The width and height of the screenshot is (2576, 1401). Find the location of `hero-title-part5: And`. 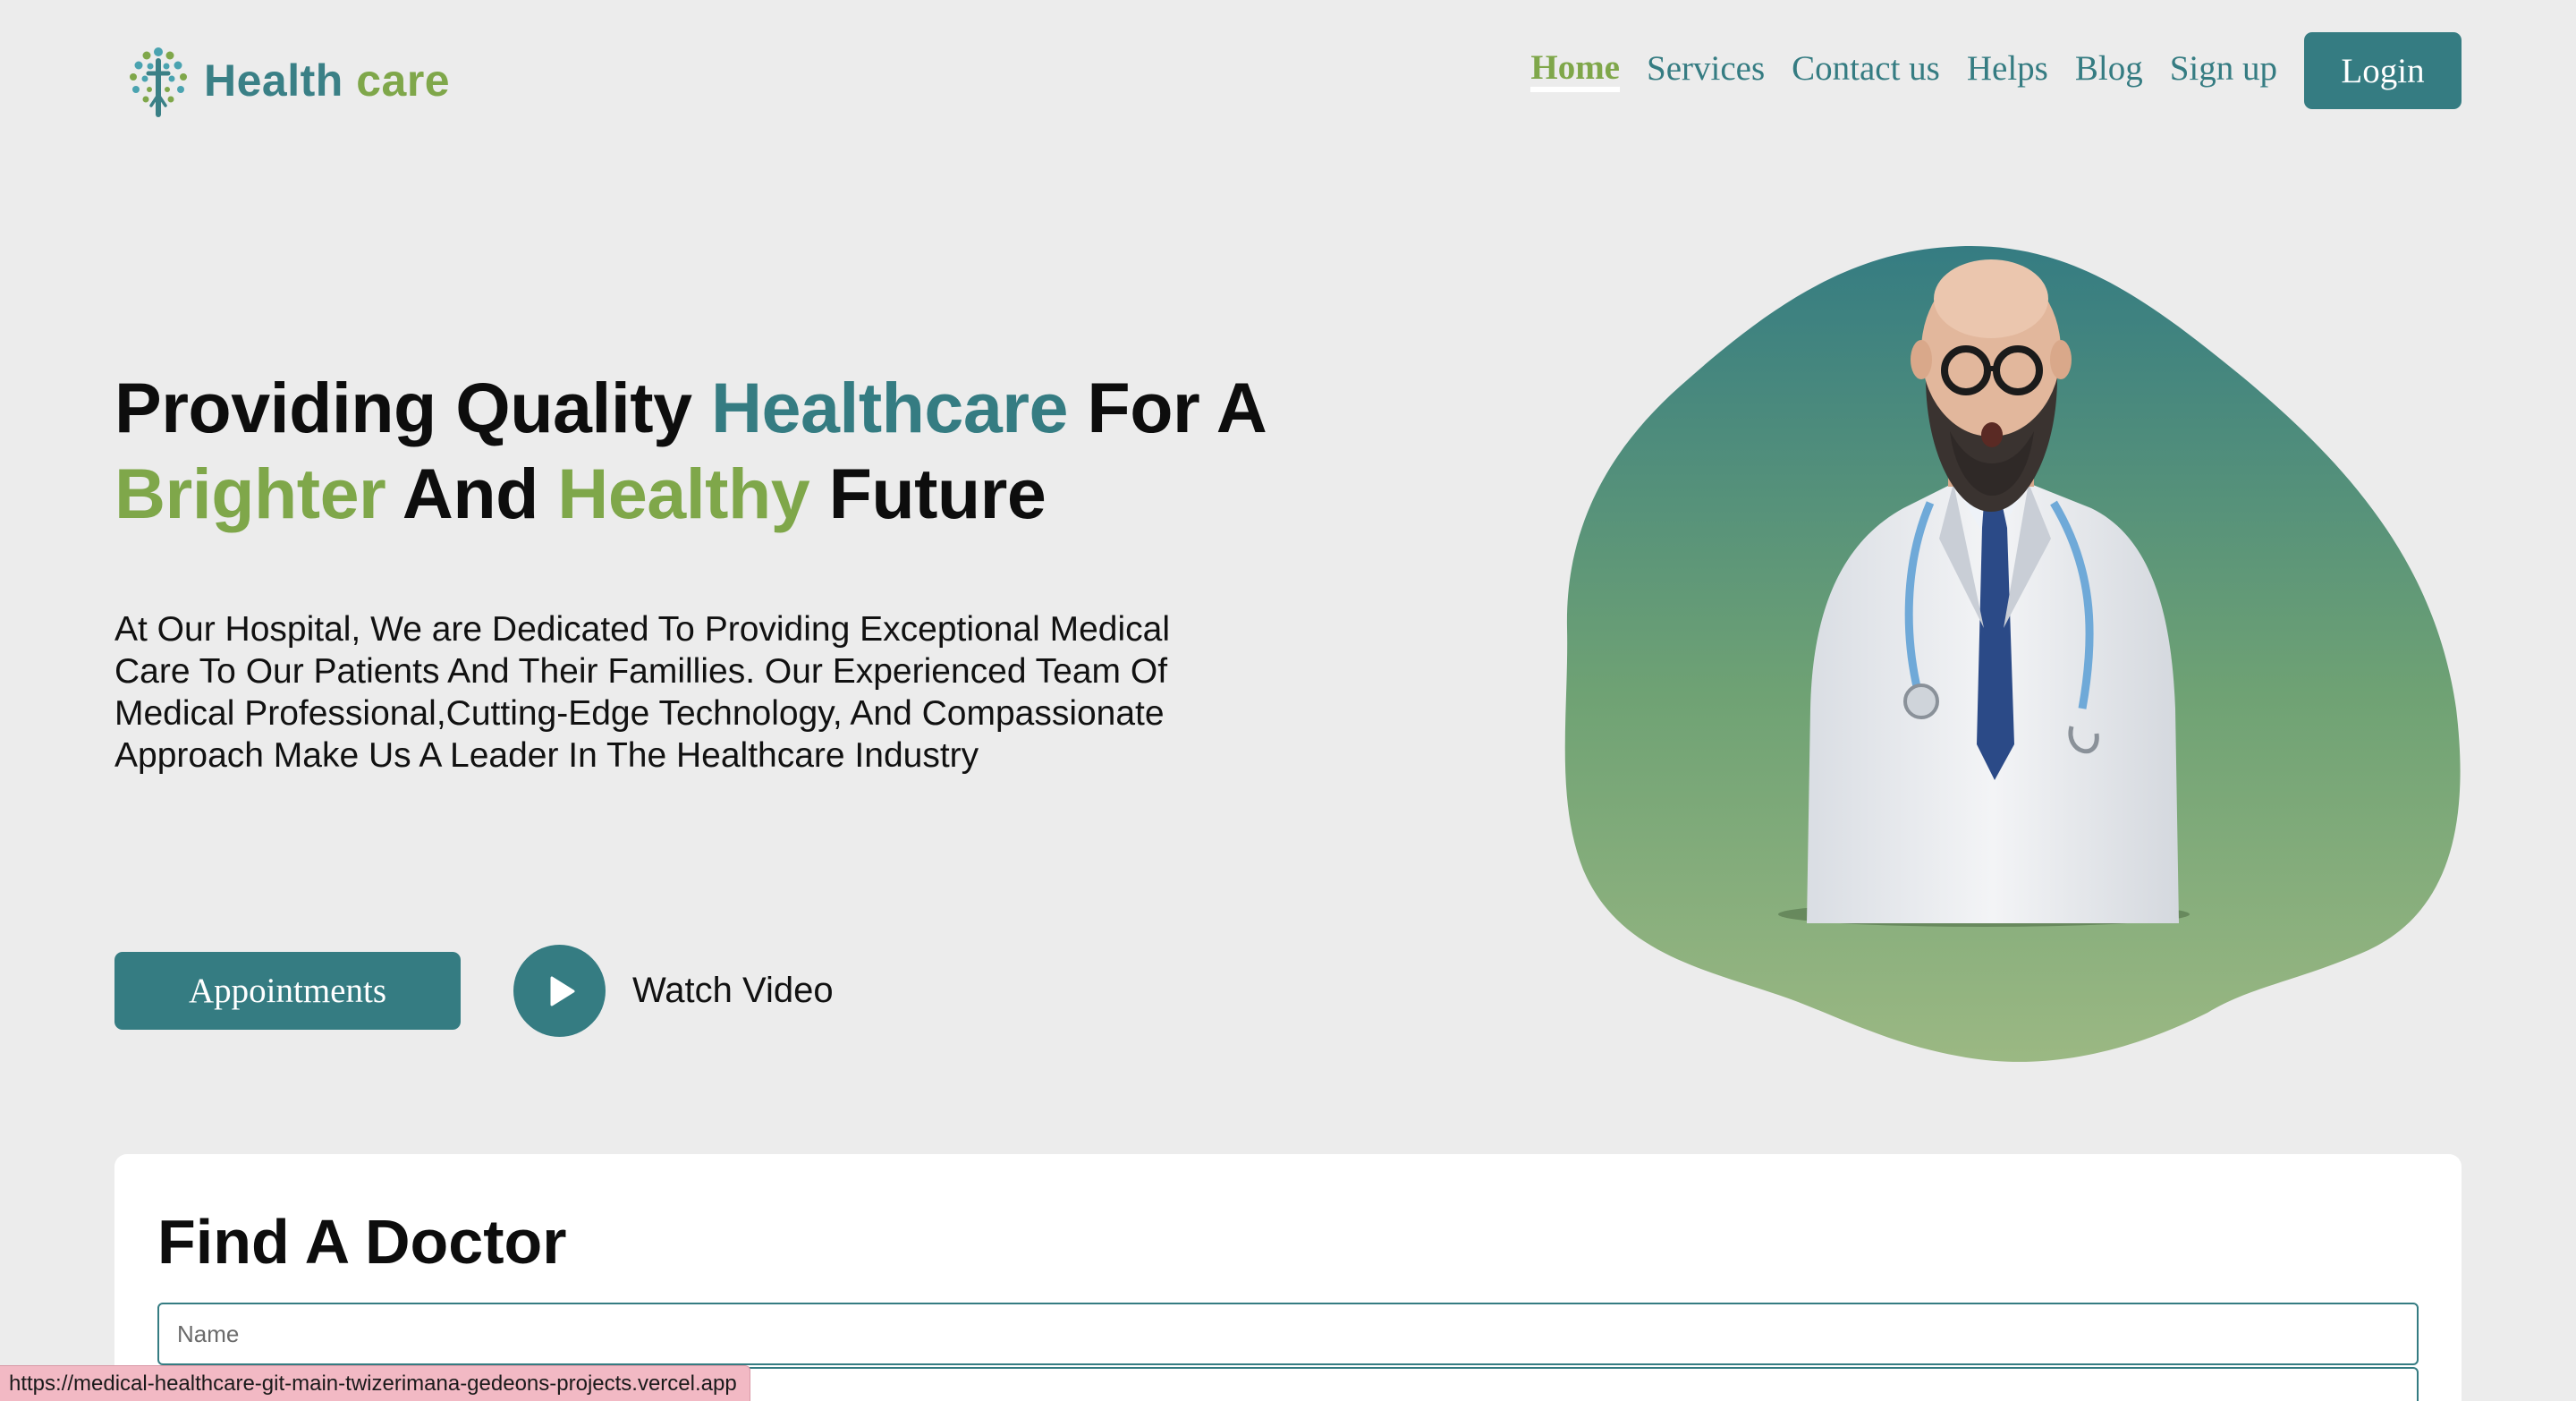

hero-title-part5: And is located at coordinates (472, 493).